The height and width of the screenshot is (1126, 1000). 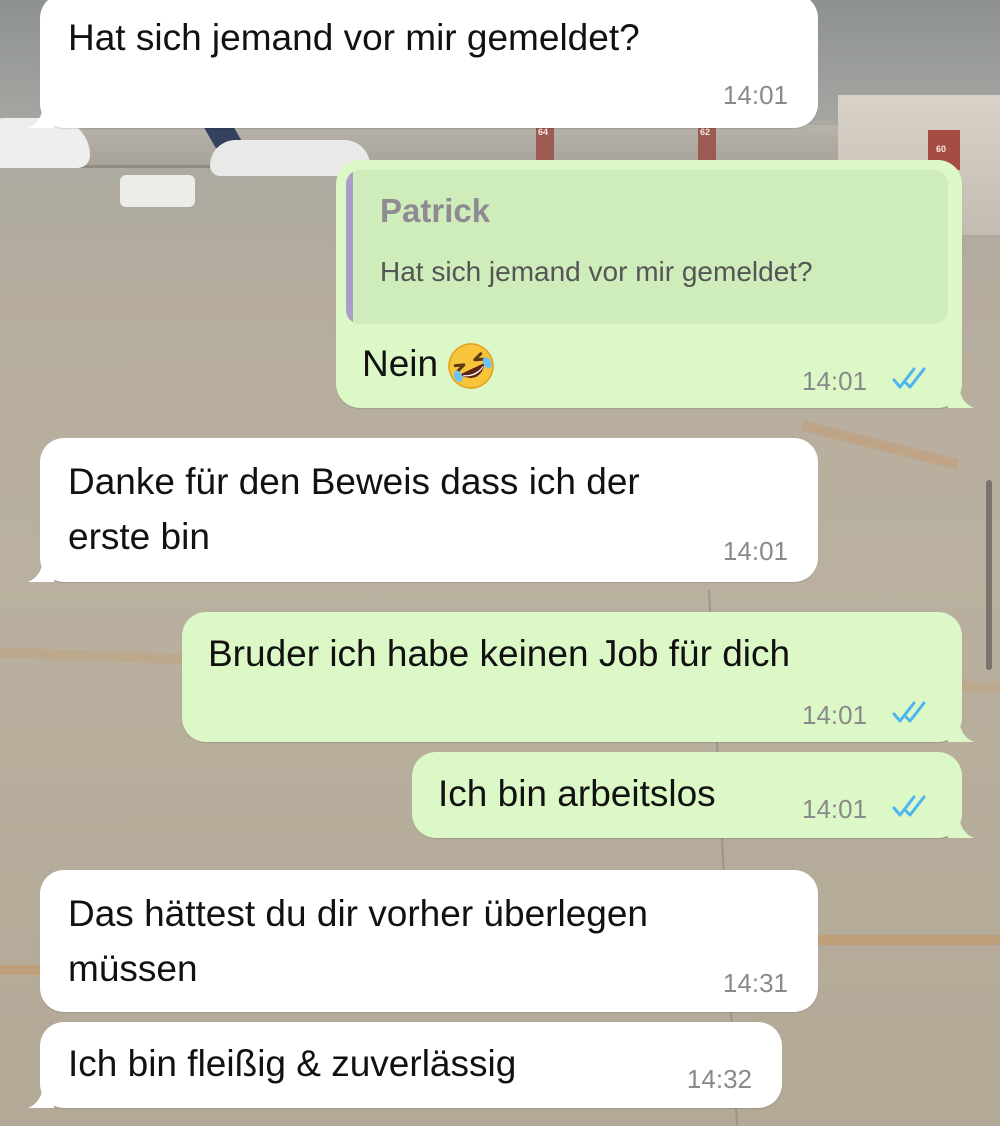 What do you see at coordinates (880, 445) in the screenshot?
I see `wallpaper-tarmac-line` at bounding box center [880, 445].